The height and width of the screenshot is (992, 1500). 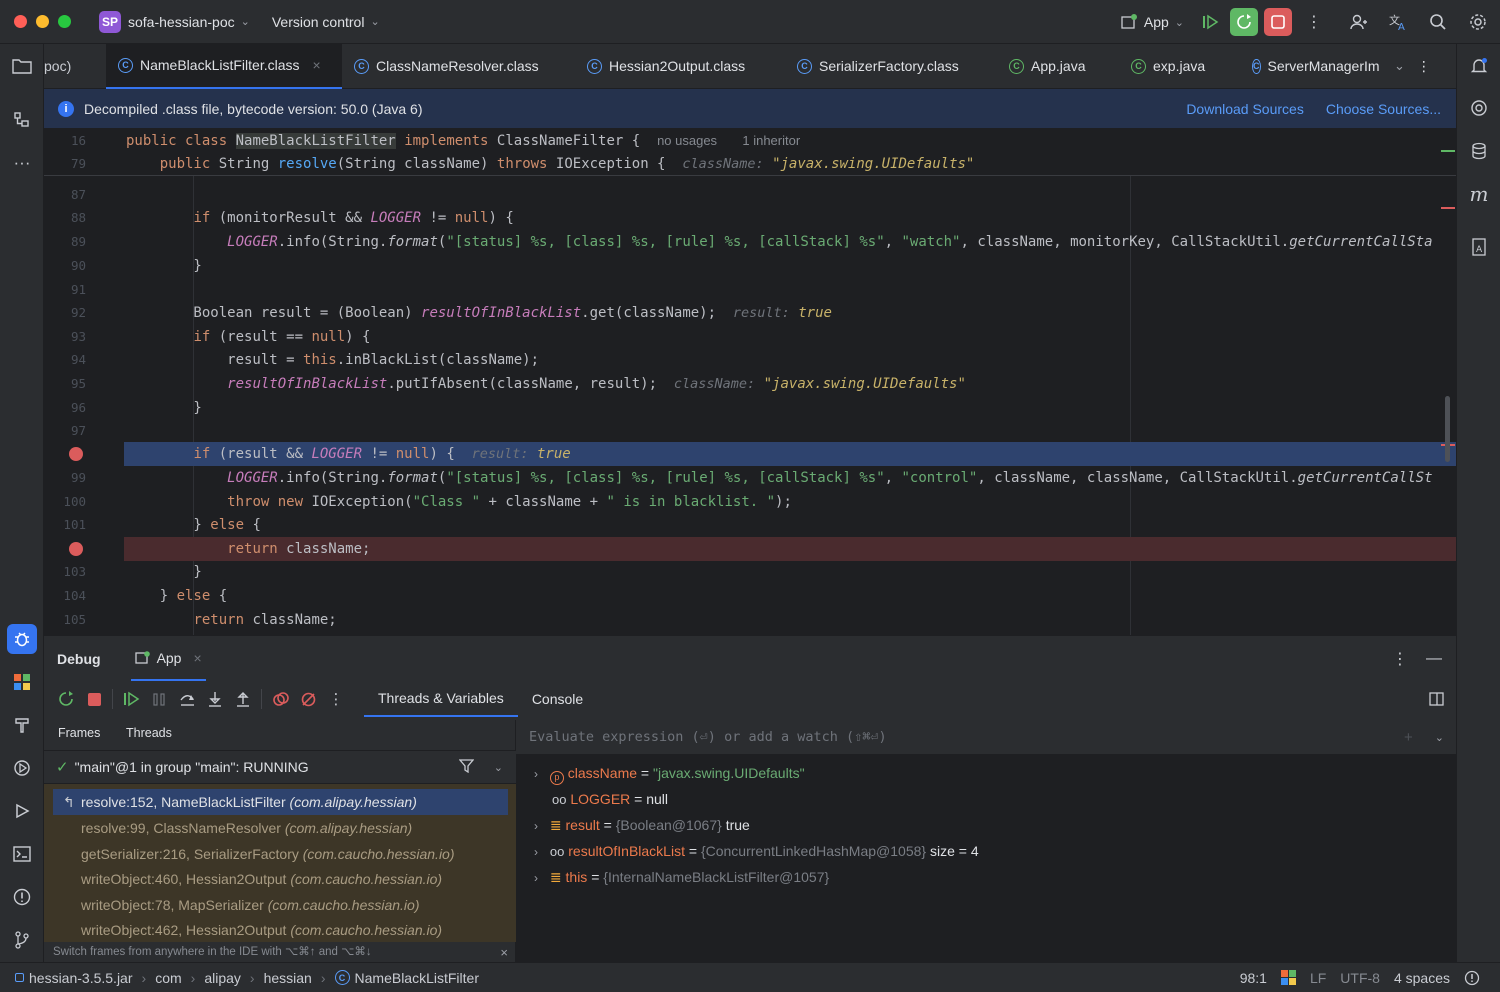 What do you see at coordinates (417, 978) in the screenshot?
I see `breadcrumb-item: NameBlackListFilter` at bounding box center [417, 978].